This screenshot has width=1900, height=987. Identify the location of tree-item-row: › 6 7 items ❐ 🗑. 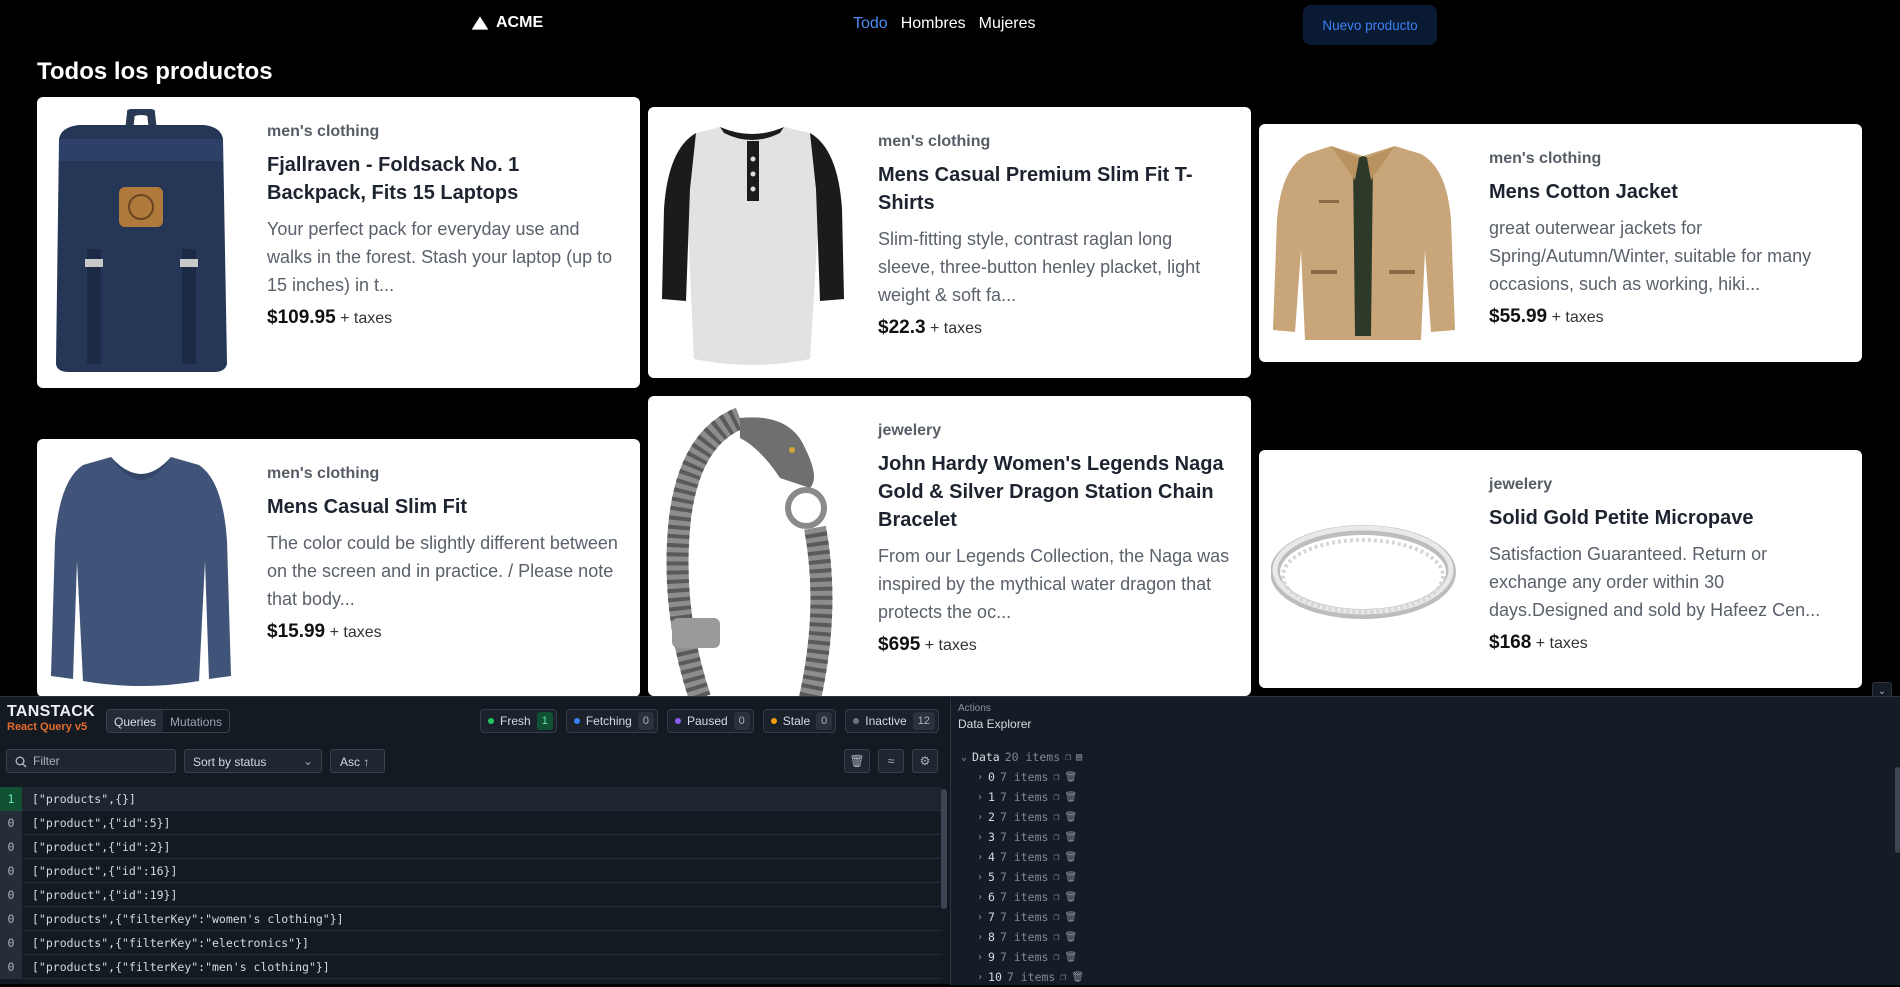
(1022, 897).